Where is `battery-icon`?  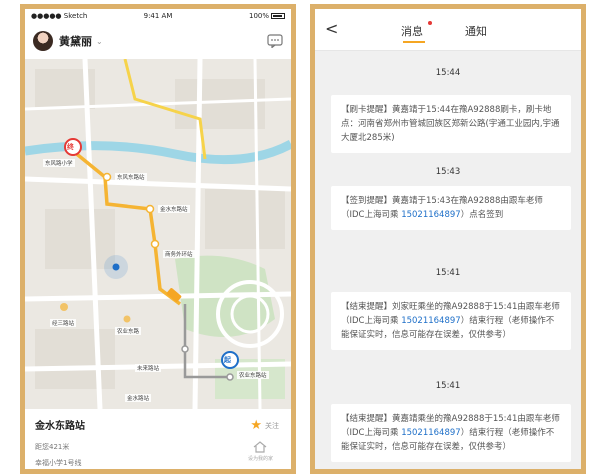 battery-icon is located at coordinates (278, 16).